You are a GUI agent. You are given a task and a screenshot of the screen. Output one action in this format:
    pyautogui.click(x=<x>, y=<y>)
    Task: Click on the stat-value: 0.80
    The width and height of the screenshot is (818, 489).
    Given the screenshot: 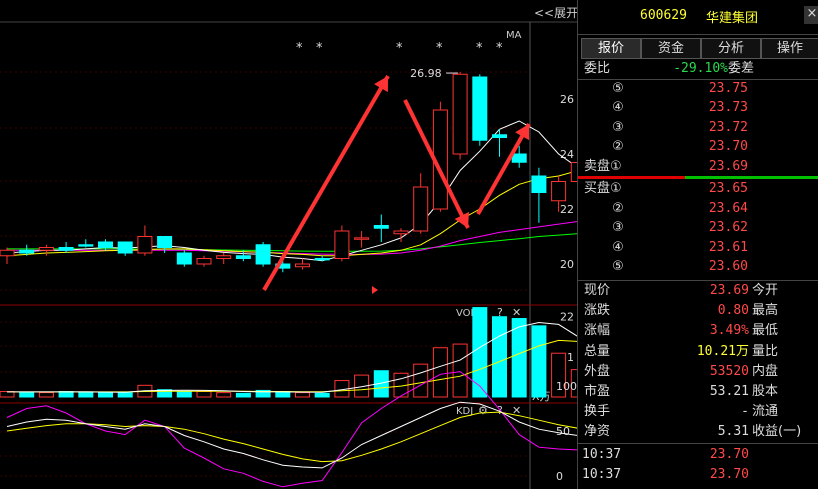 What is the action you would take?
    pyautogui.click(x=733, y=311)
    